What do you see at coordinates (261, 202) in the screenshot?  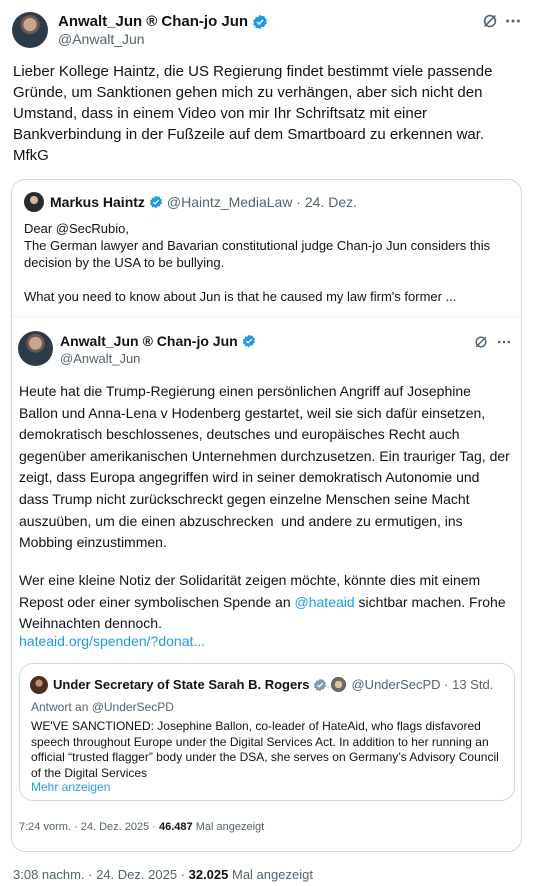 I see `quote-handle-time: @Haintz_MediaLaw · 24. Dez.` at bounding box center [261, 202].